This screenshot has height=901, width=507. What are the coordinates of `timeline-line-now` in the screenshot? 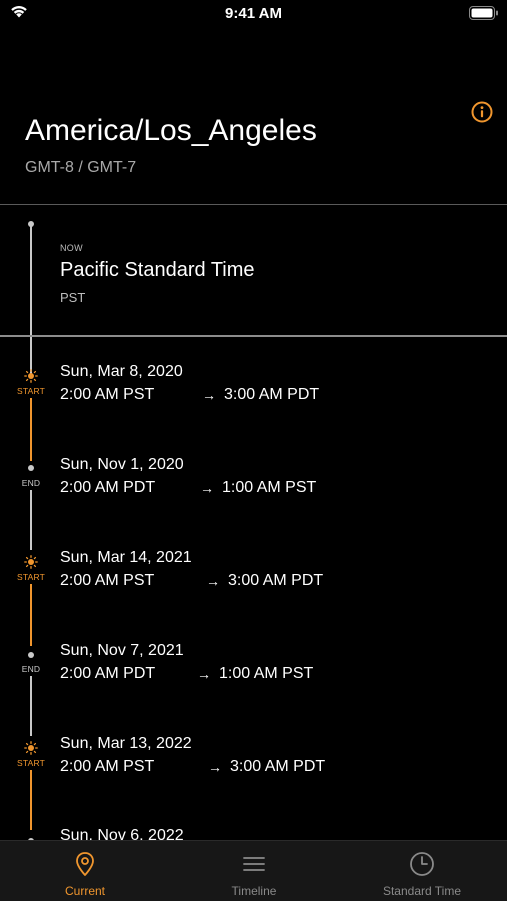 It's located at (31, 299).